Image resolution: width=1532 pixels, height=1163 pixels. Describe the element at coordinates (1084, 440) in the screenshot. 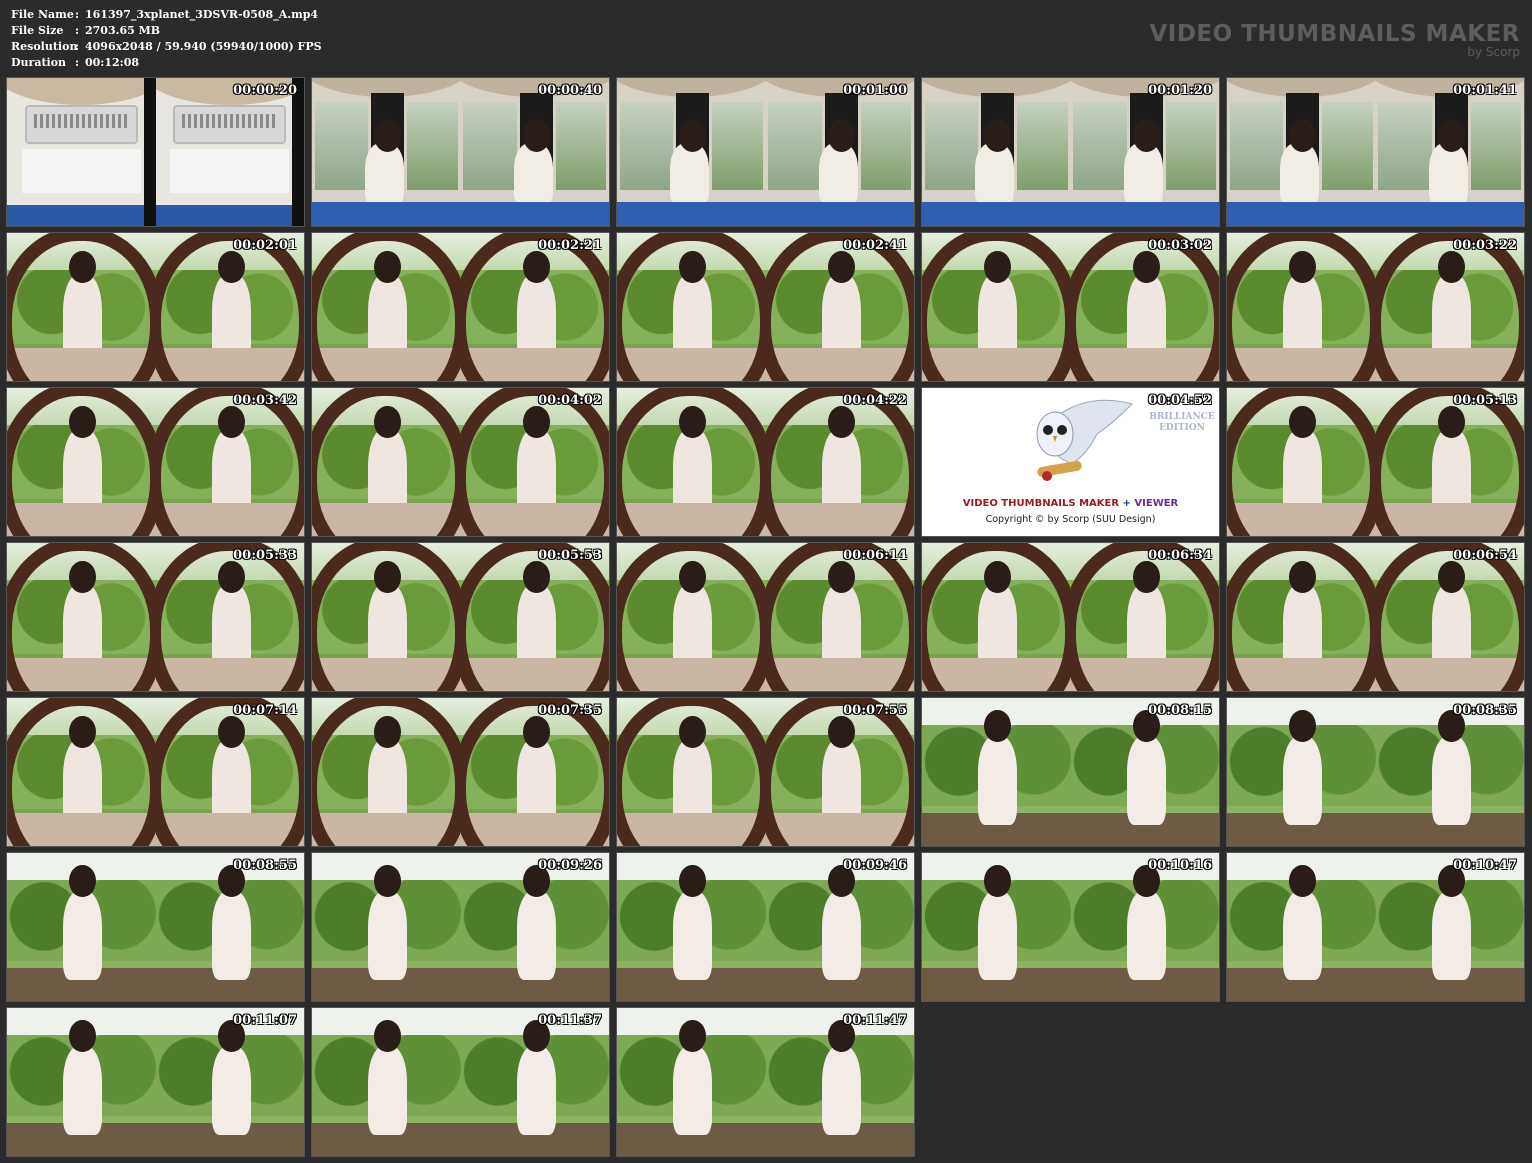

I see `owl-logo-icon` at that location.